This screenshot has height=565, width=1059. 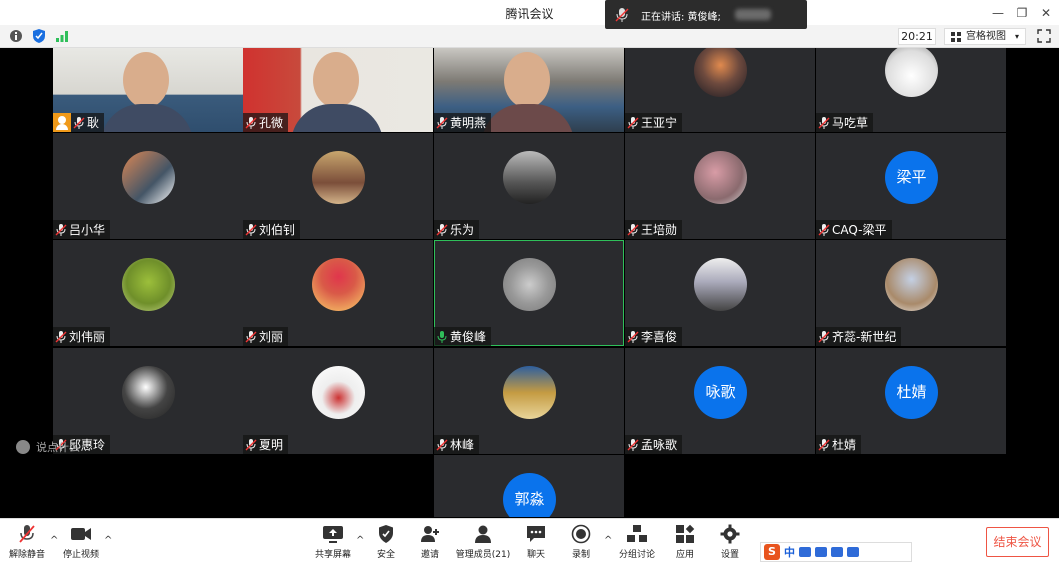 I want to click on fullscreen-icon, so click(x=1044, y=36).